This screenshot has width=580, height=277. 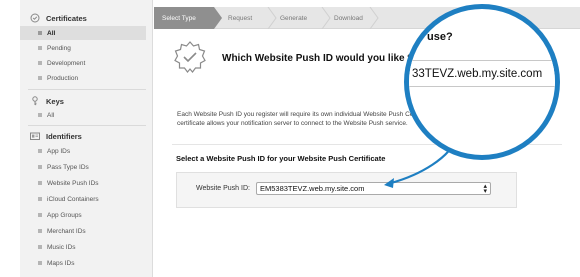 I want to click on sidebar-section-keys: Keys, so click(x=86, y=101).